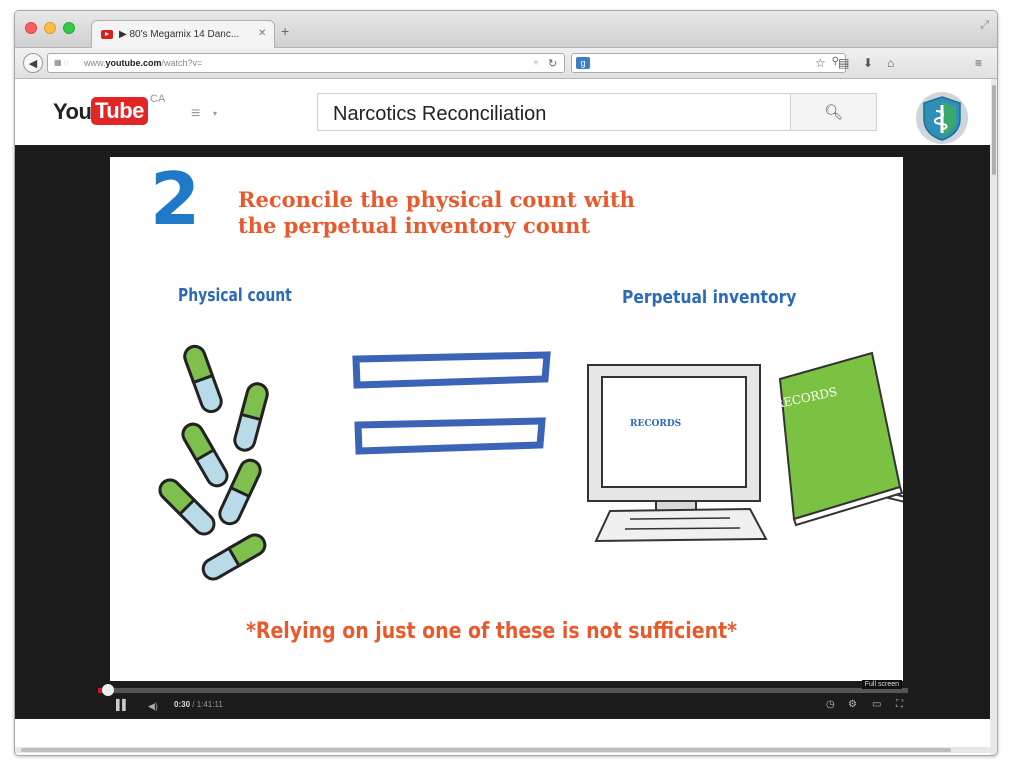 This screenshot has height=760, width=1010. What do you see at coordinates (890, 63) in the screenshot?
I see `home-icon: ⌂` at bounding box center [890, 63].